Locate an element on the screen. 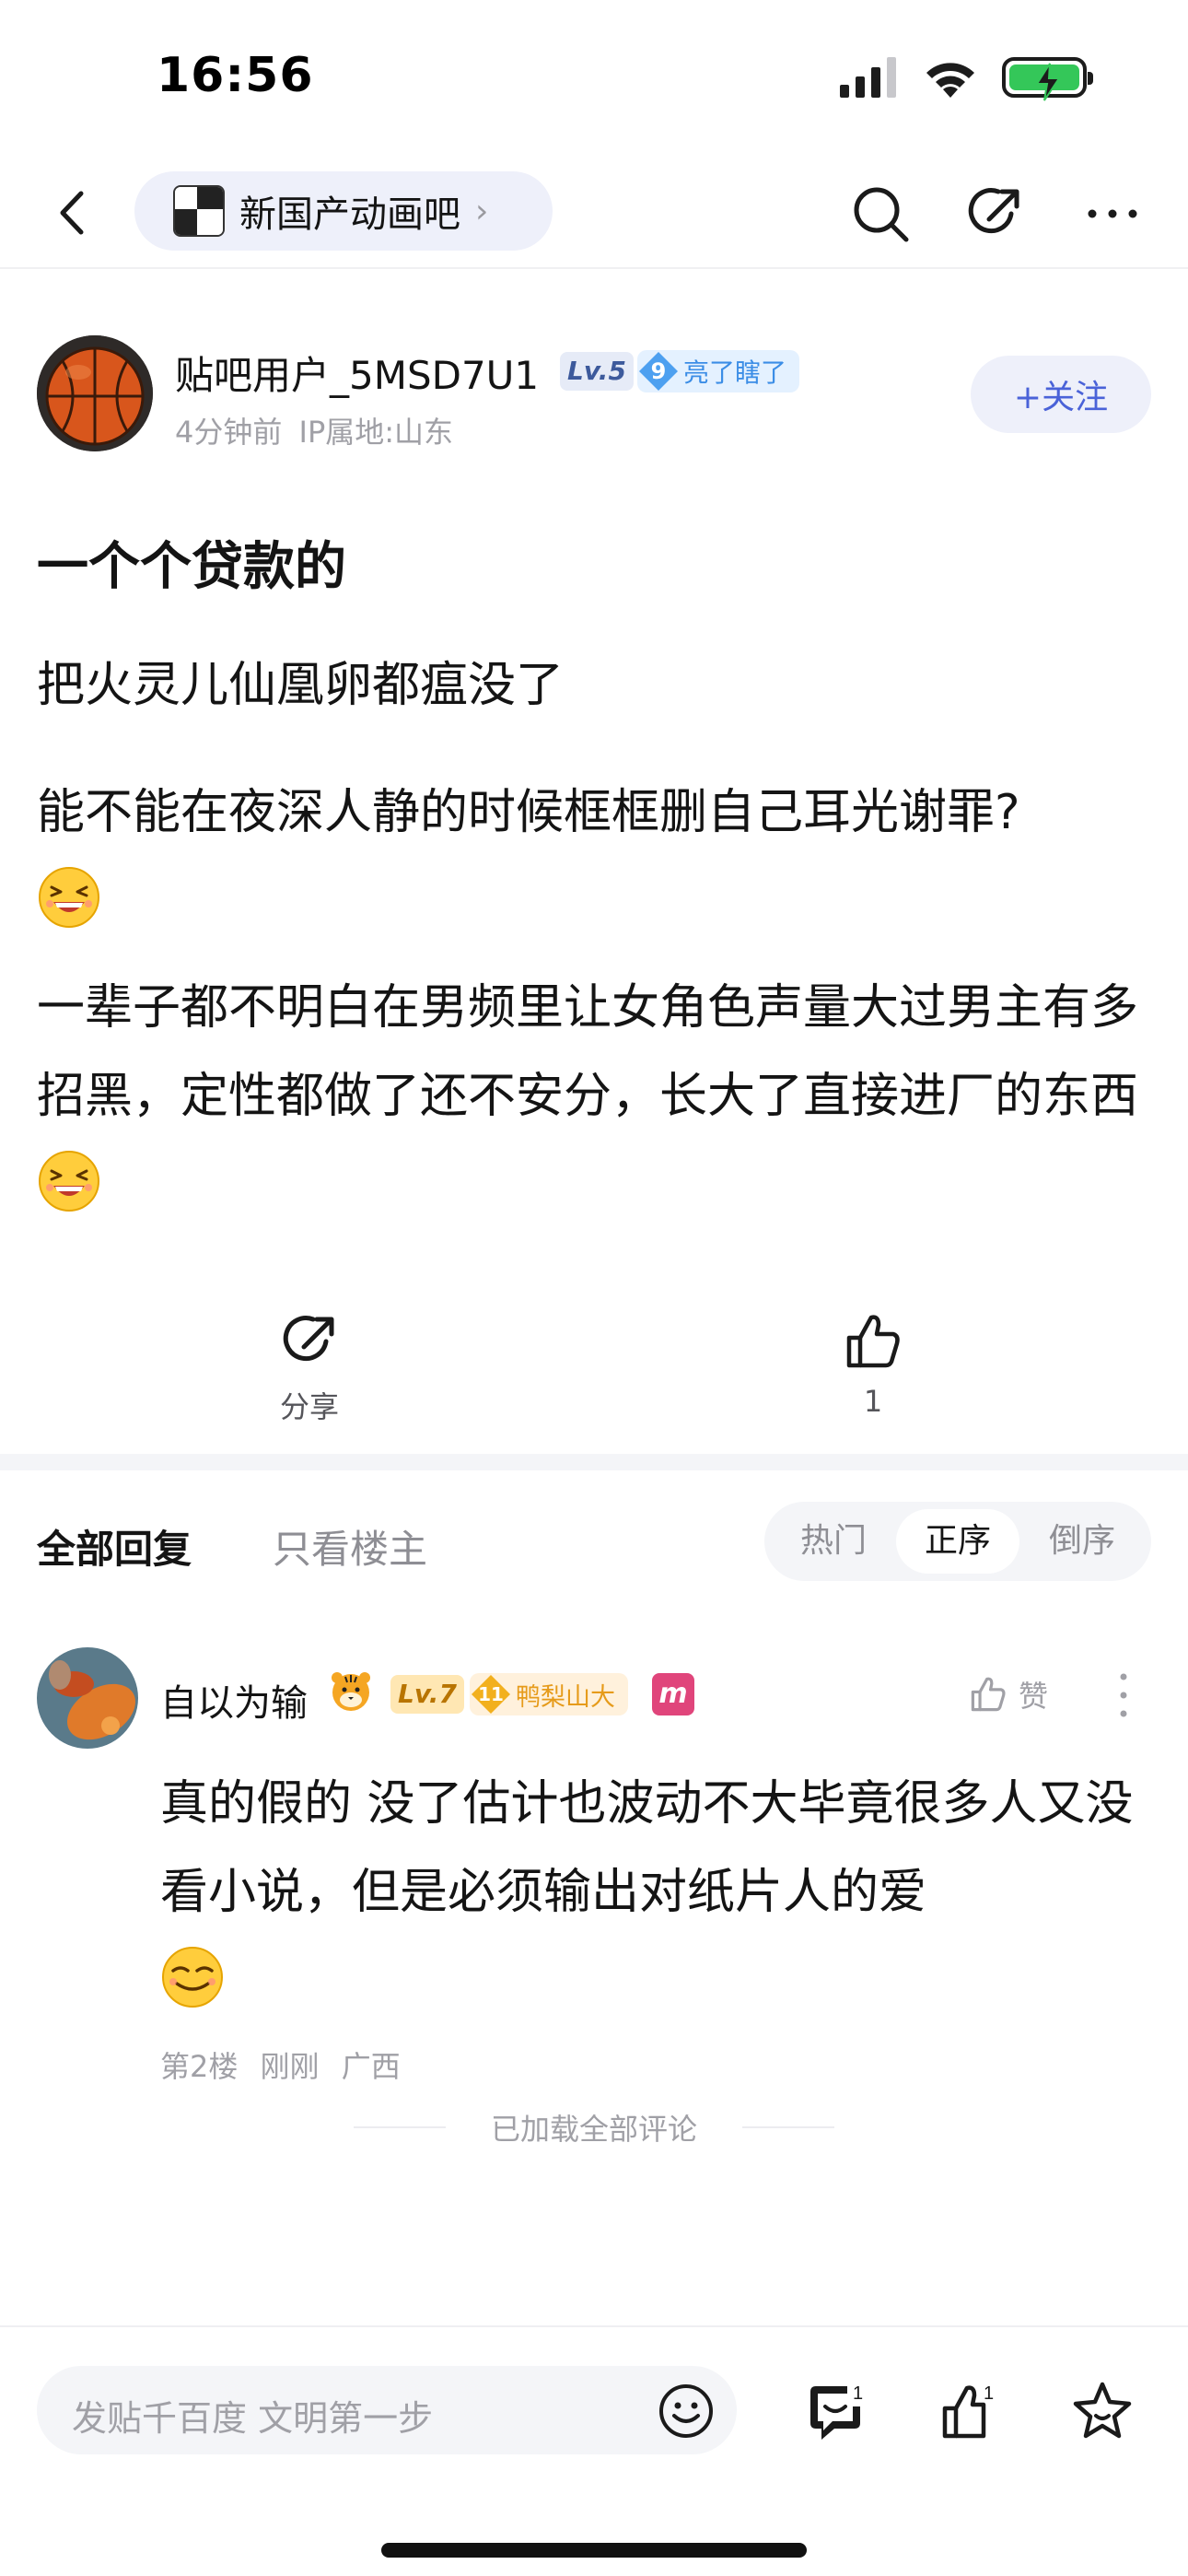 The image size is (1188, 2576). diamond-icon: 9 is located at coordinates (658, 371).